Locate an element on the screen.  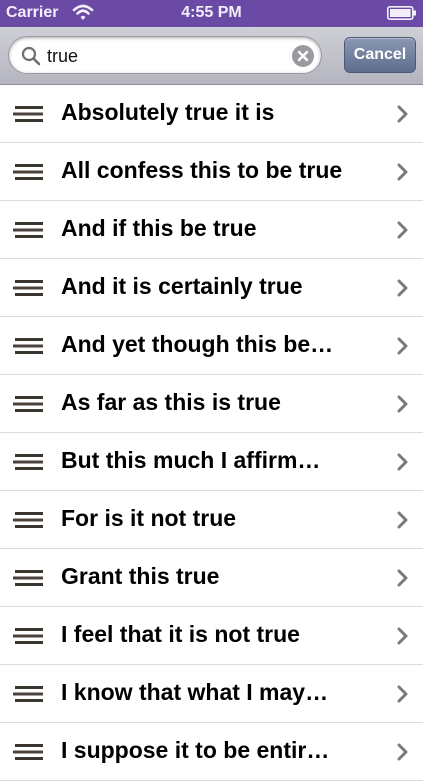
list-item: I feel that it is not true is located at coordinates (211, 636).